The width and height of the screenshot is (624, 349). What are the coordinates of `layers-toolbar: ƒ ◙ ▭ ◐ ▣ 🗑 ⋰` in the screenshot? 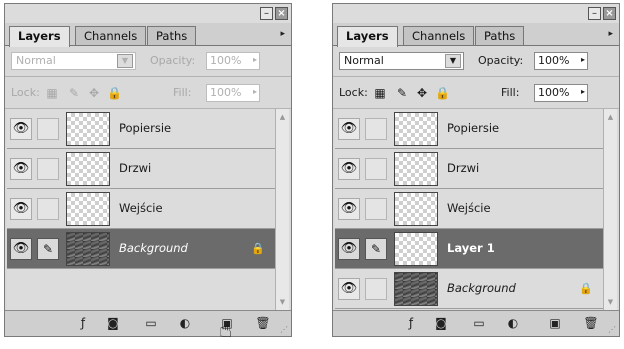 It's located at (148, 323).